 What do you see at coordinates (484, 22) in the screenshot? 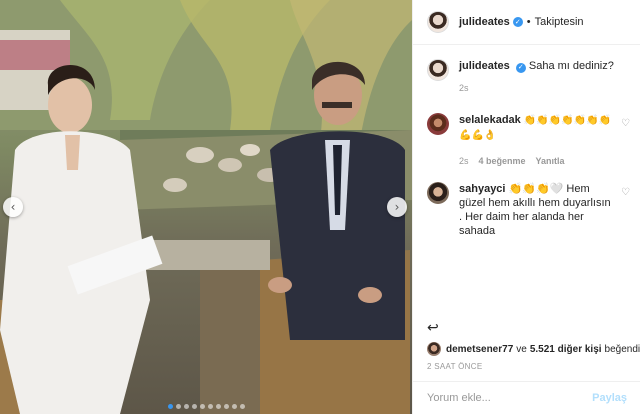
I see `author-username: julideates` at bounding box center [484, 22].